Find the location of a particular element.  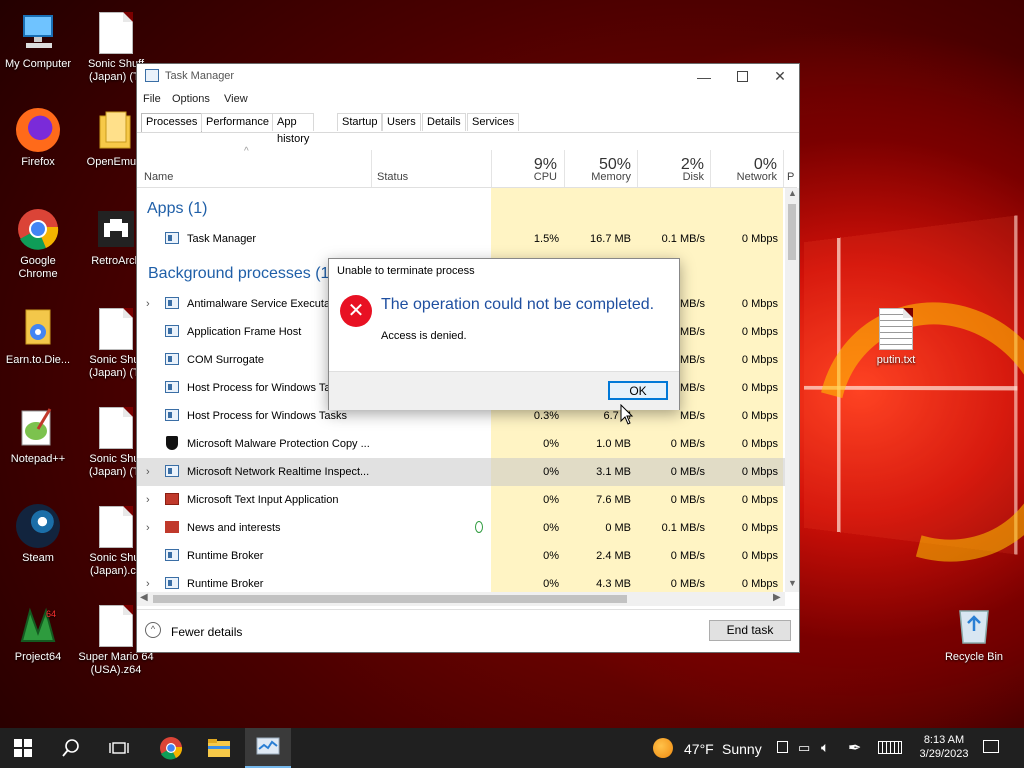

horizontal-scroll-thumb is located at coordinates (390, 599).